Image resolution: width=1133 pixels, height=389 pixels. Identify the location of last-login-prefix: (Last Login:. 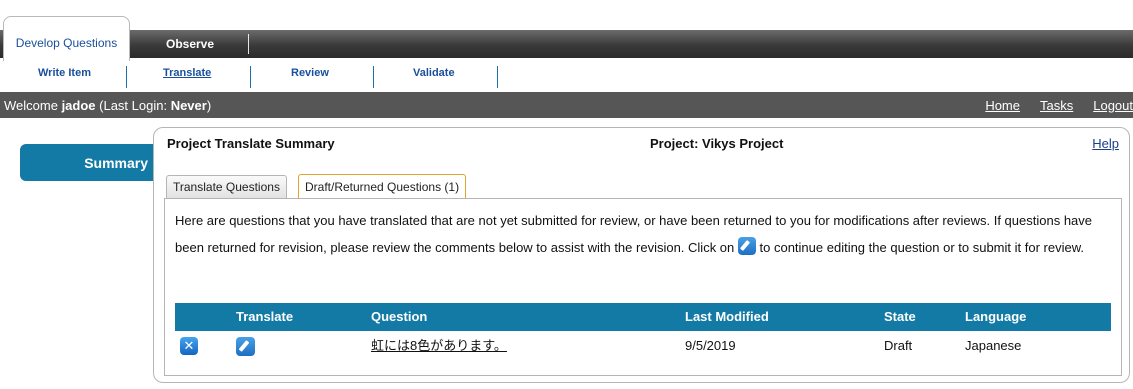
(133, 105).